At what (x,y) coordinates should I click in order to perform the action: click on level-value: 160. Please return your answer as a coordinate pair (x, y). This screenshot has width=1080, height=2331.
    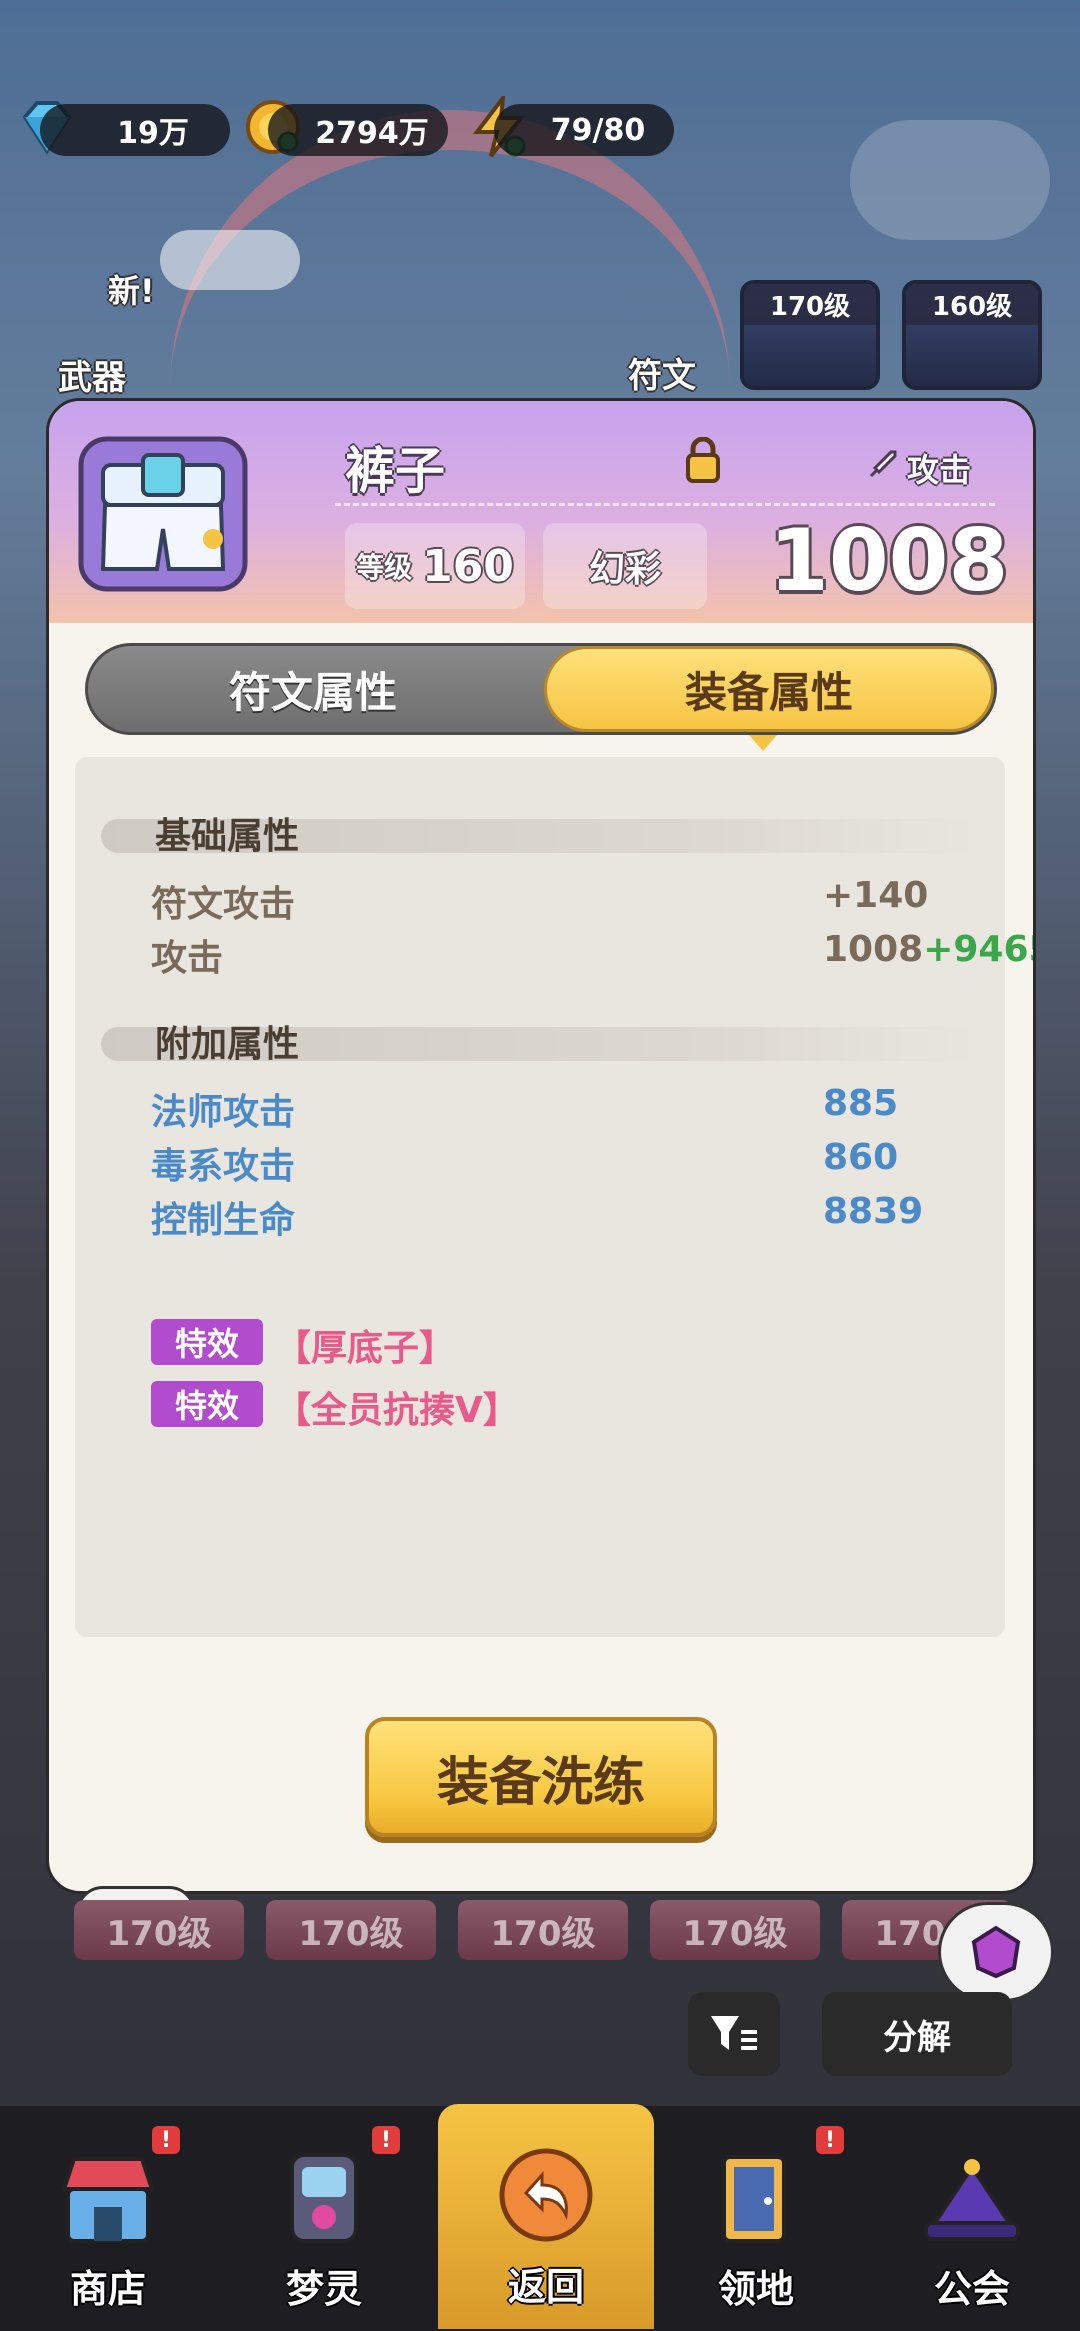
    Looking at the image, I should click on (468, 566).